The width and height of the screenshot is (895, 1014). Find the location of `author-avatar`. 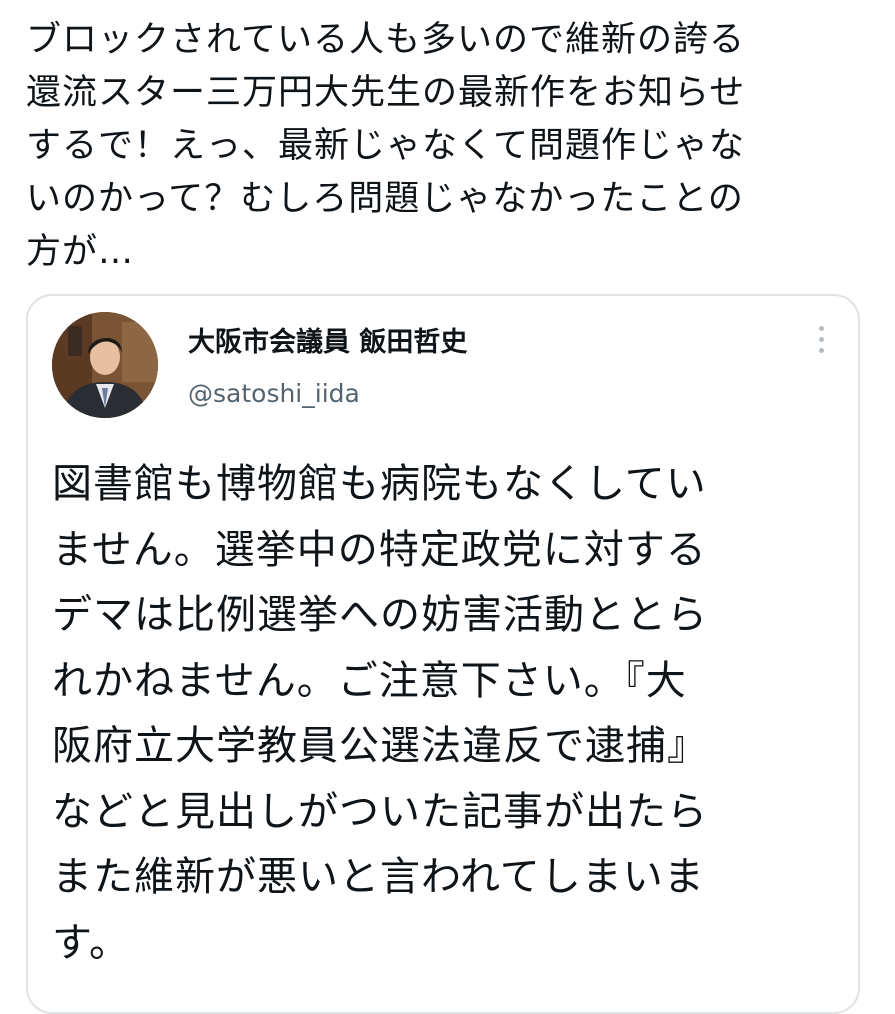

author-avatar is located at coordinates (105, 365).